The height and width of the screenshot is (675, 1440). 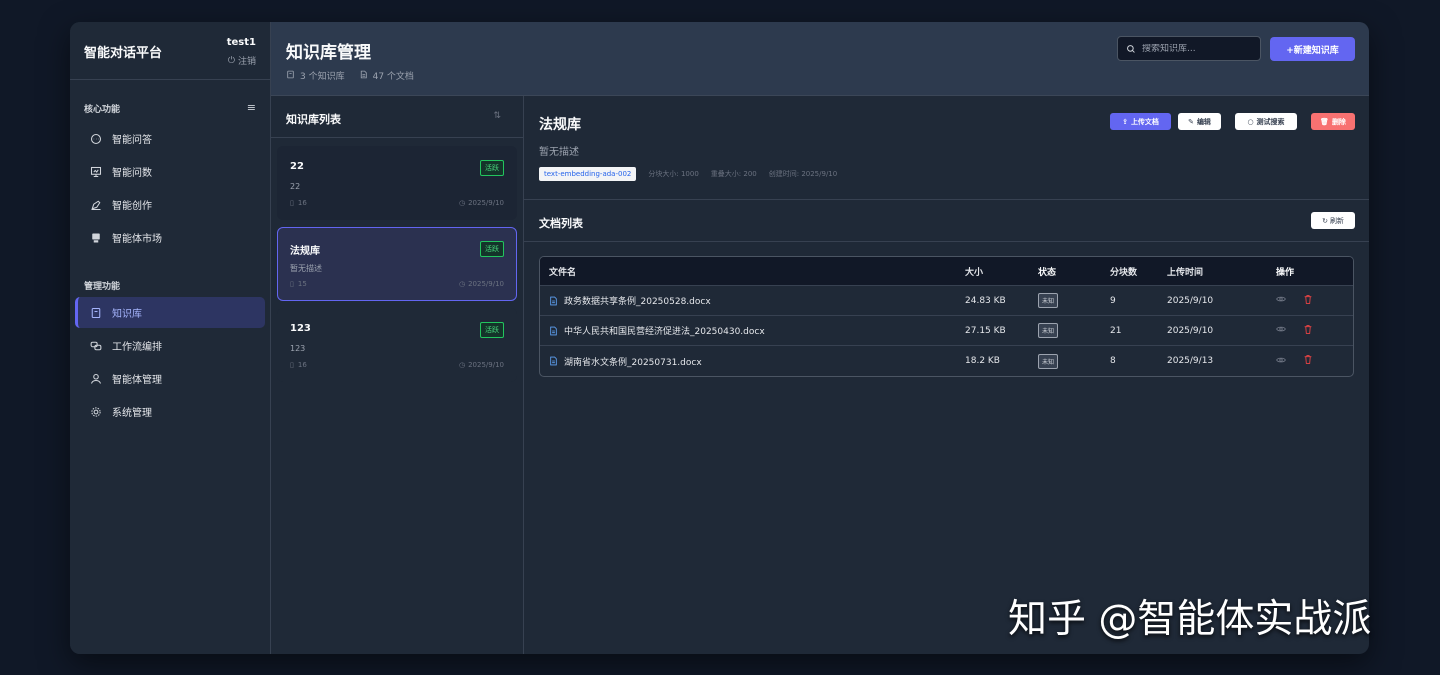 What do you see at coordinates (1333, 220) in the screenshot?
I see `refresh-button: ↻ 刷新` at bounding box center [1333, 220].